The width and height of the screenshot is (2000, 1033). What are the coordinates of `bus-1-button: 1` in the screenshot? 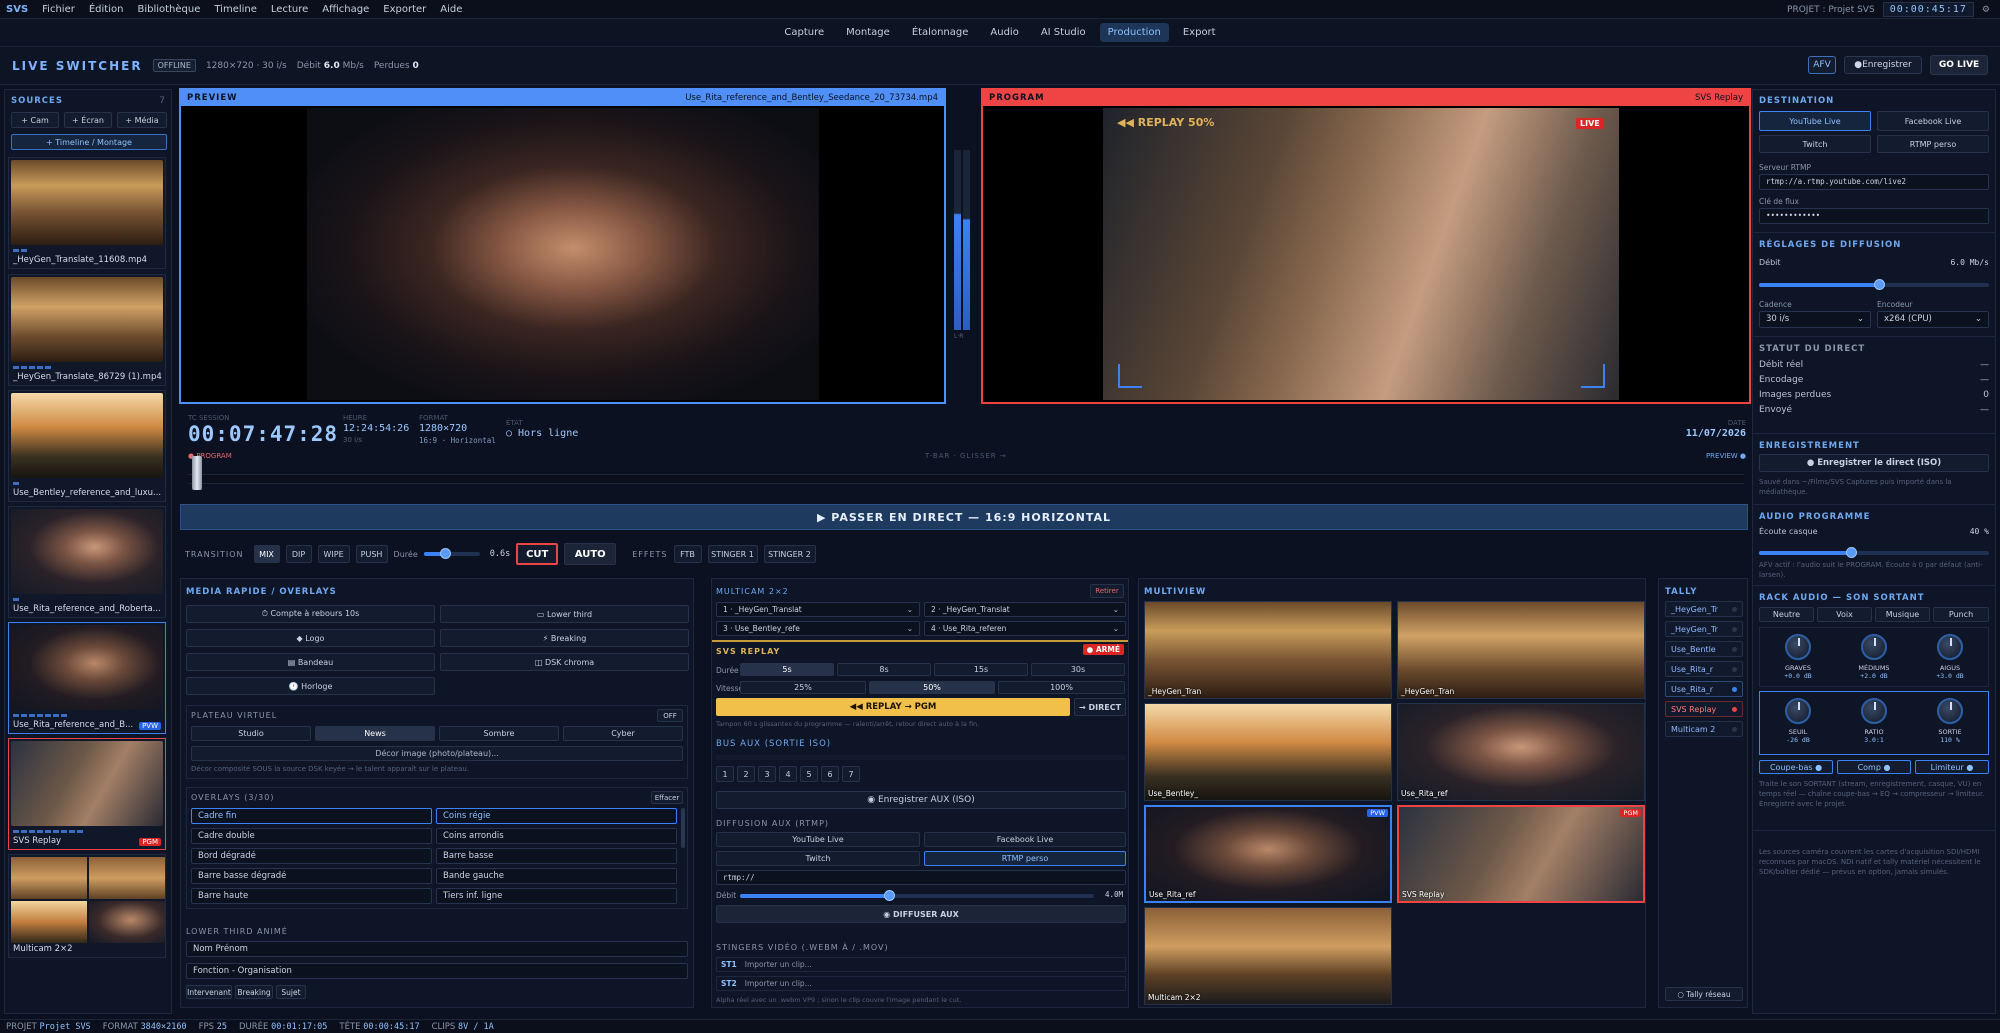 It's located at (725, 774).